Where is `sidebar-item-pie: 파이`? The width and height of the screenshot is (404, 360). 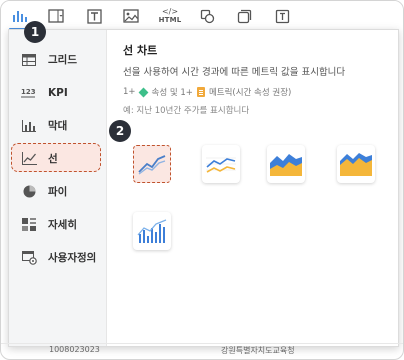 sidebar-item-pie: 파이 is located at coordinates (57, 191).